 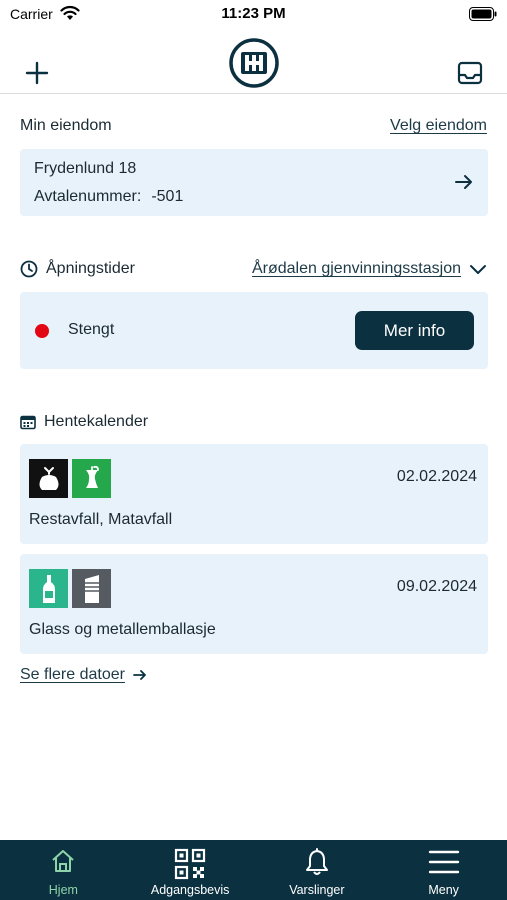 What do you see at coordinates (28, 422) in the screenshot?
I see `calendar-icon` at bounding box center [28, 422].